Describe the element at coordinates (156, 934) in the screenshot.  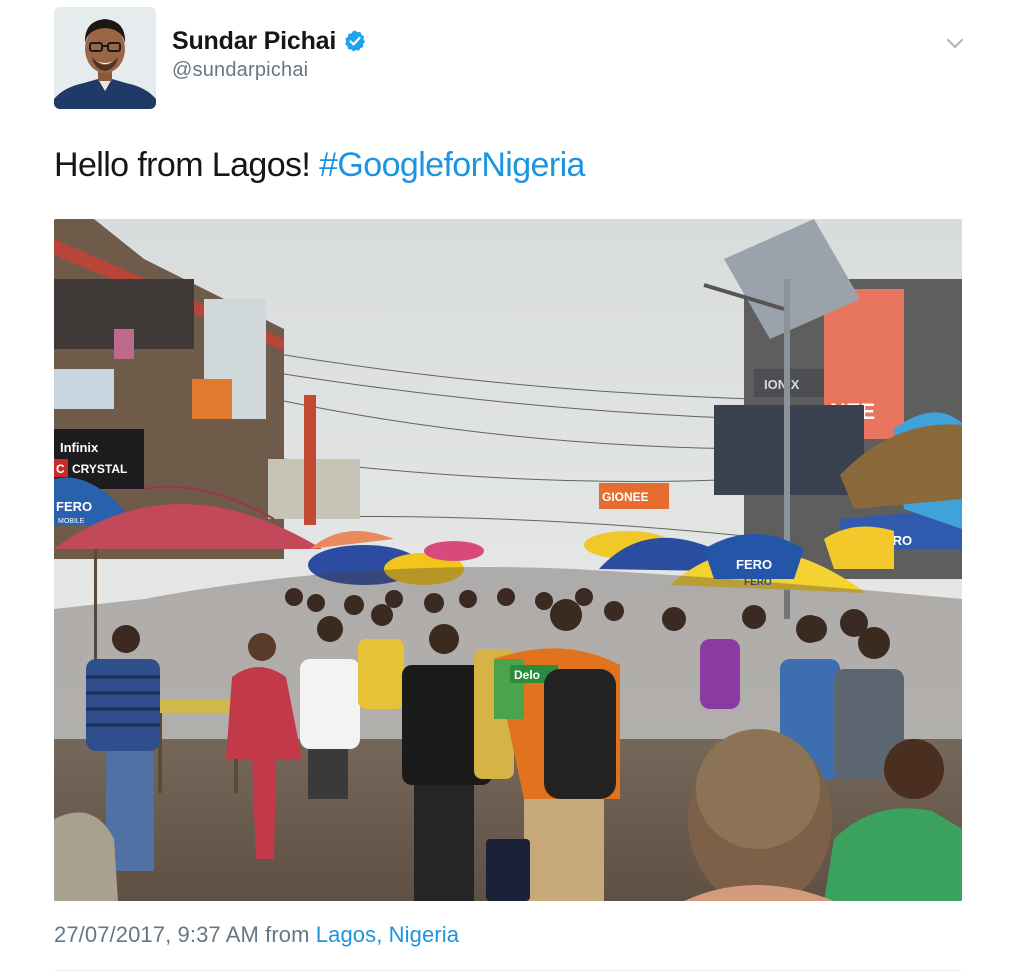
I see `tweet-datetime: 27/07/2017, 9:37 AM` at that location.